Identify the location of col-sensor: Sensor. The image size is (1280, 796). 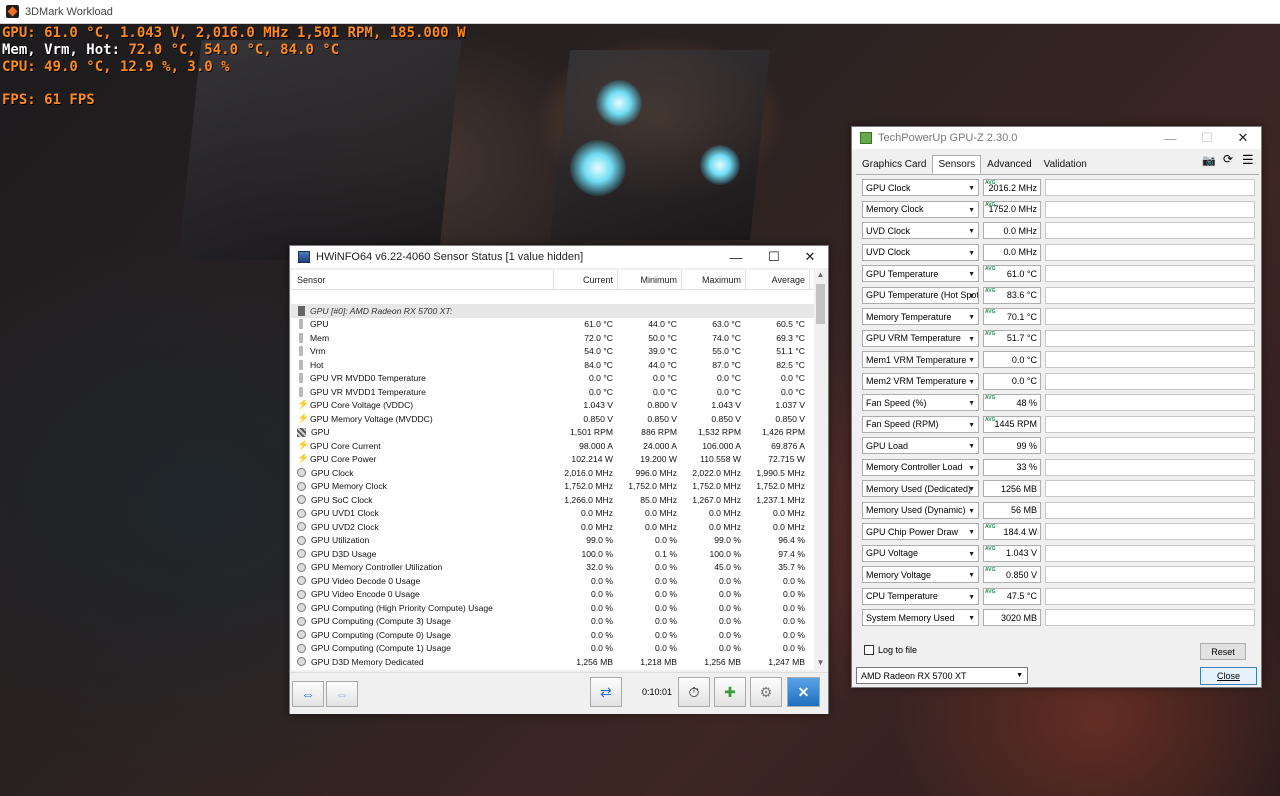
(422, 280).